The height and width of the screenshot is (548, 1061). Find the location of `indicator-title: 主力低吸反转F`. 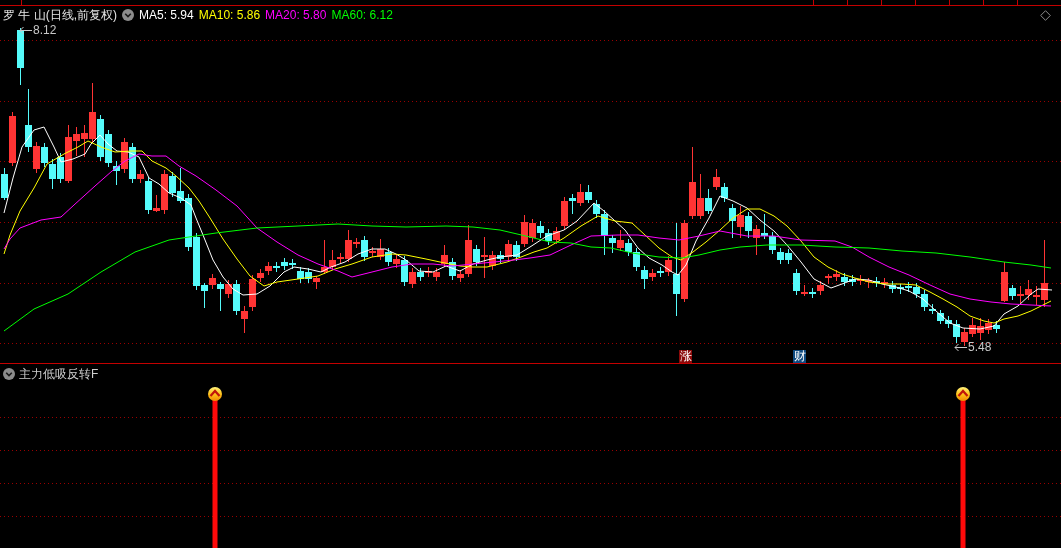

indicator-title: 主力低吸反转F is located at coordinates (59, 374).